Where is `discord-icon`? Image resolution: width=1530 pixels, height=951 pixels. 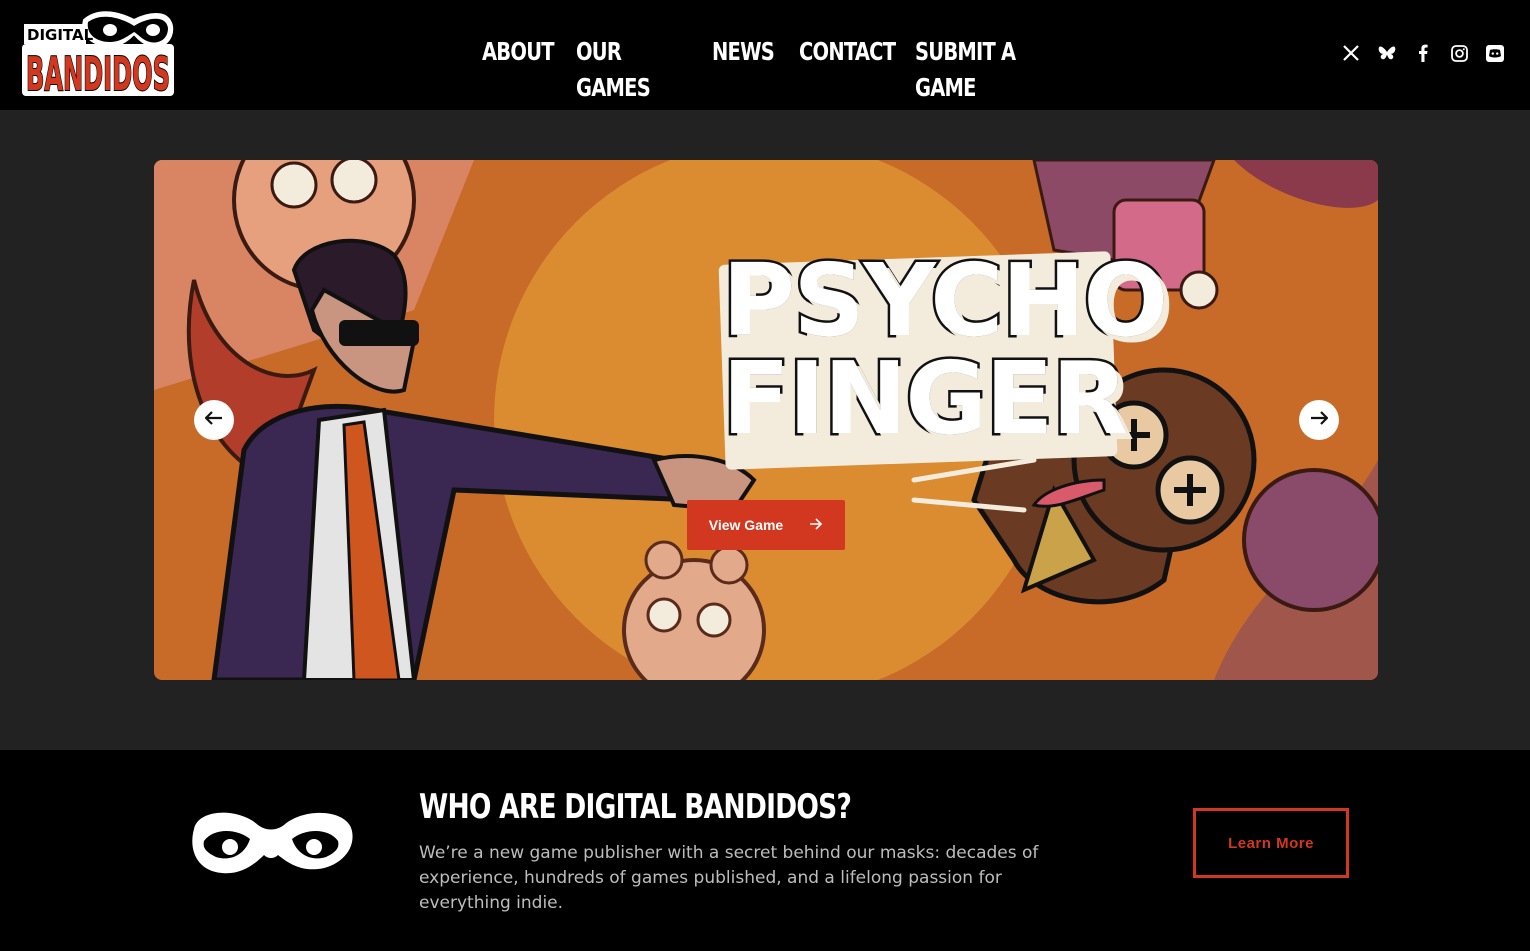
discord-icon is located at coordinates (1495, 53).